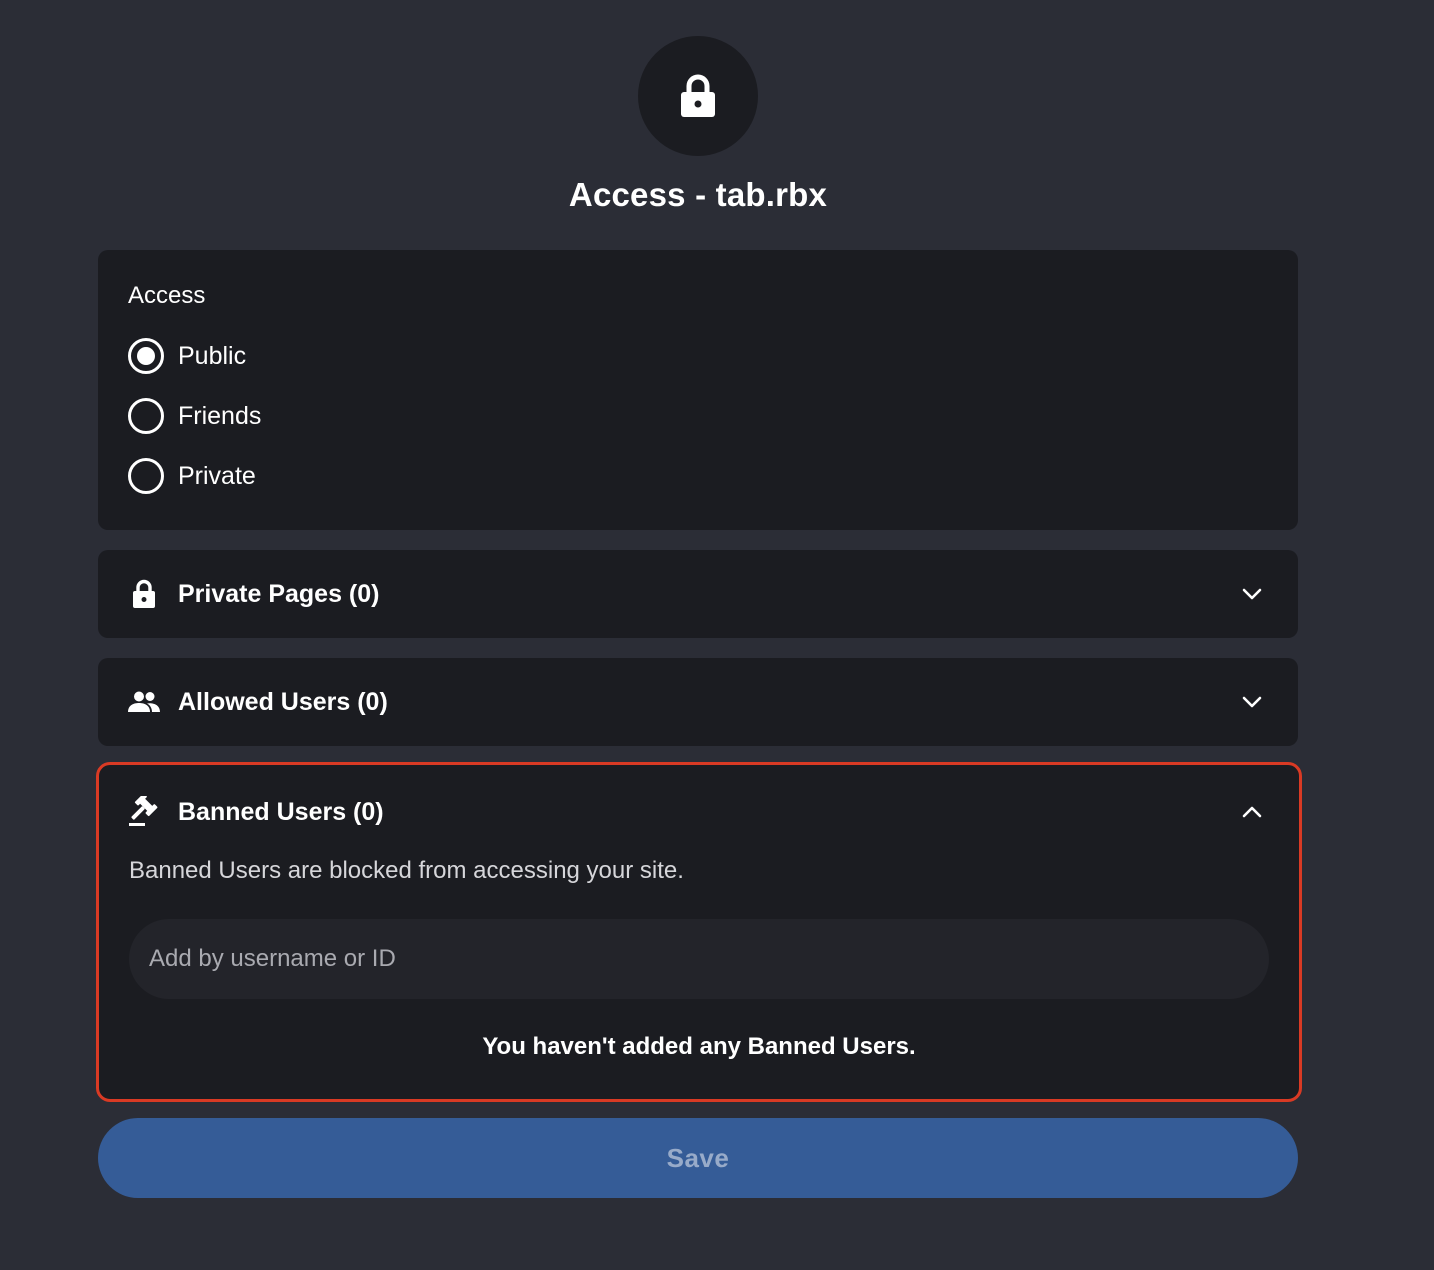 The height and width of the screenshot is (1270, 1434). I want to click on radio-friends: Friends, so click(194, 416).